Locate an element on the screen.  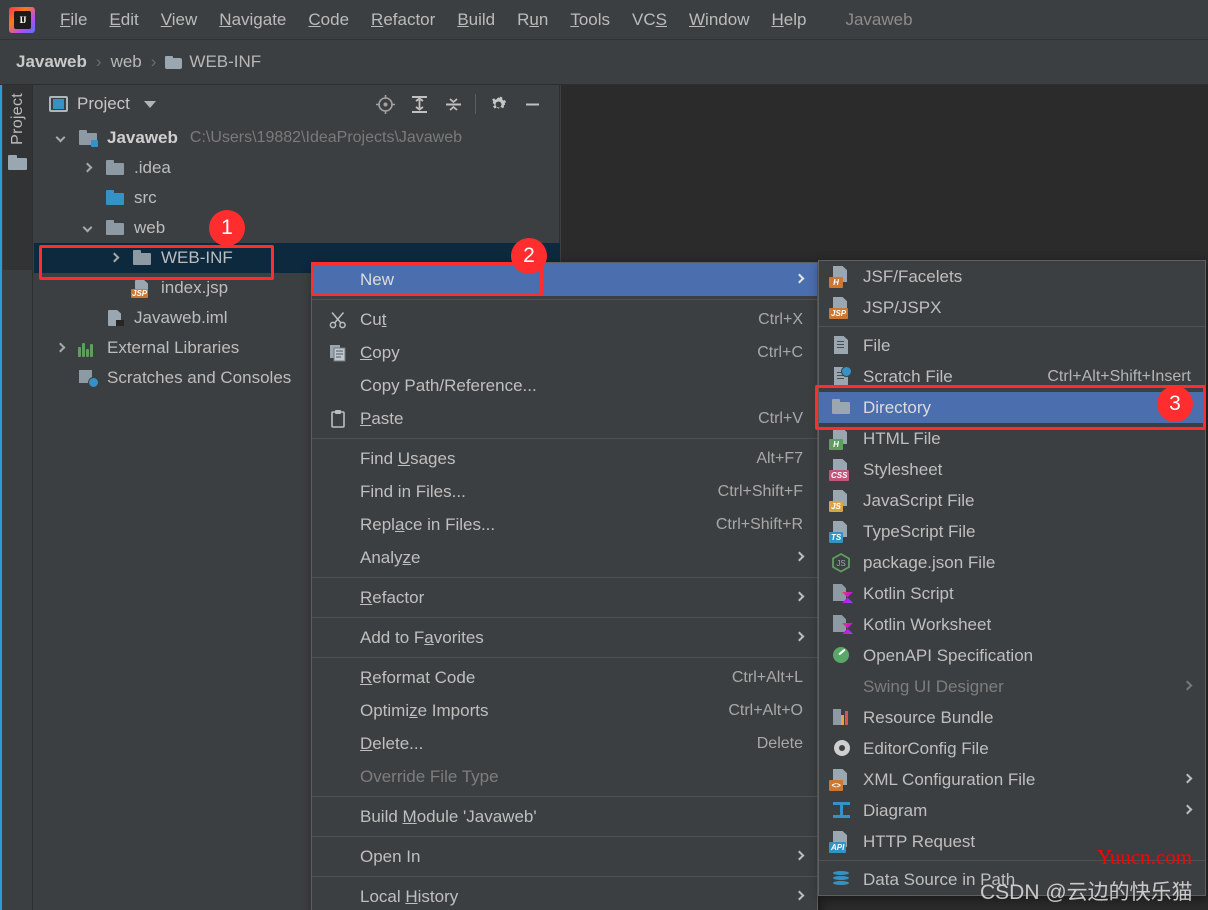
new-menu-item-html-file: H HTML File is located at coordinates (1012, 438).